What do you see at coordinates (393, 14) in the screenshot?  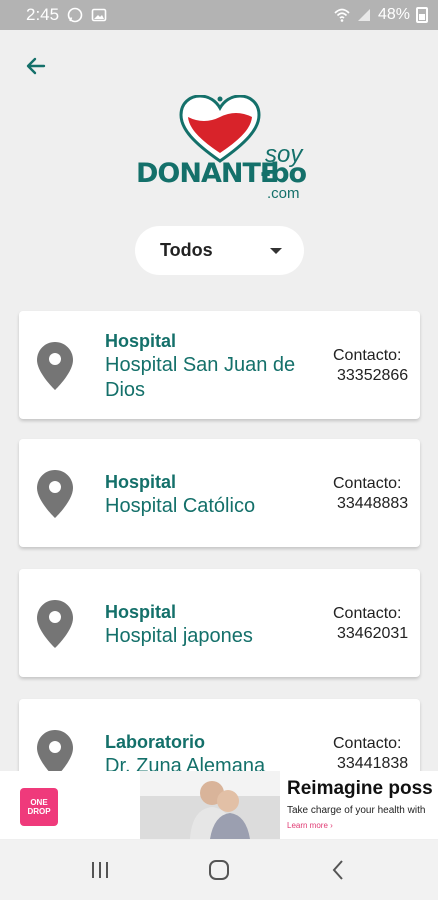 I see `battery-percent: 48%` at bounding box center [393, 14].